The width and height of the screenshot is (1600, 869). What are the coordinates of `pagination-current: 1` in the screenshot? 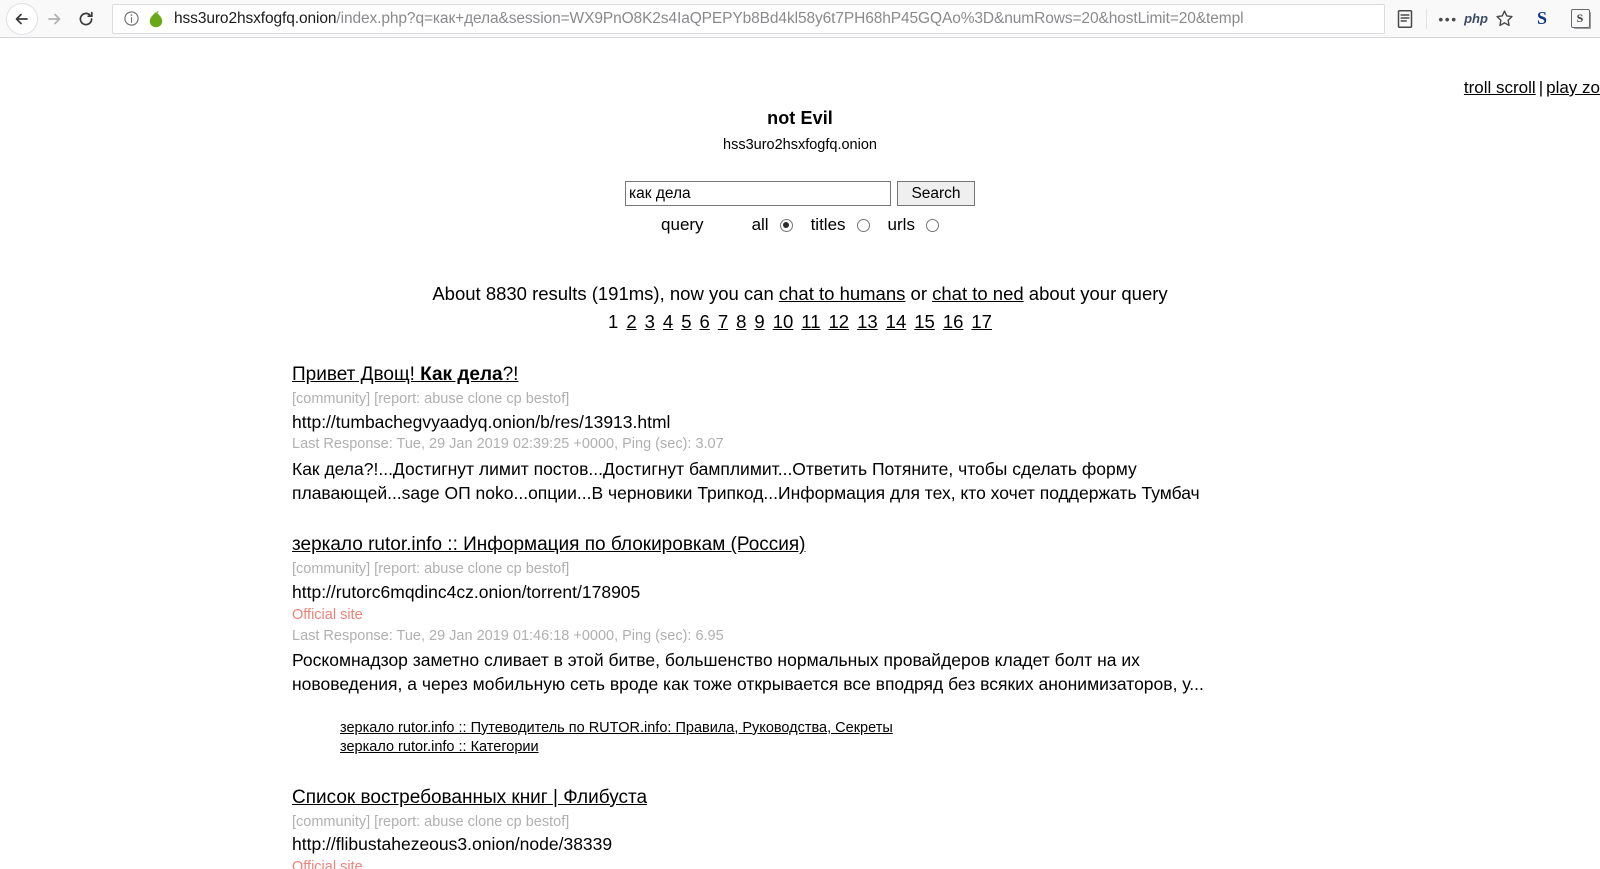 It's located at (613, 321).